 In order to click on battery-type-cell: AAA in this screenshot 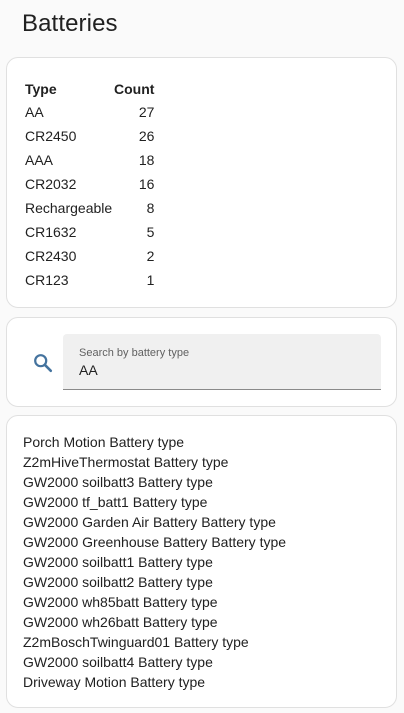, I will do `click(39, 160)`.